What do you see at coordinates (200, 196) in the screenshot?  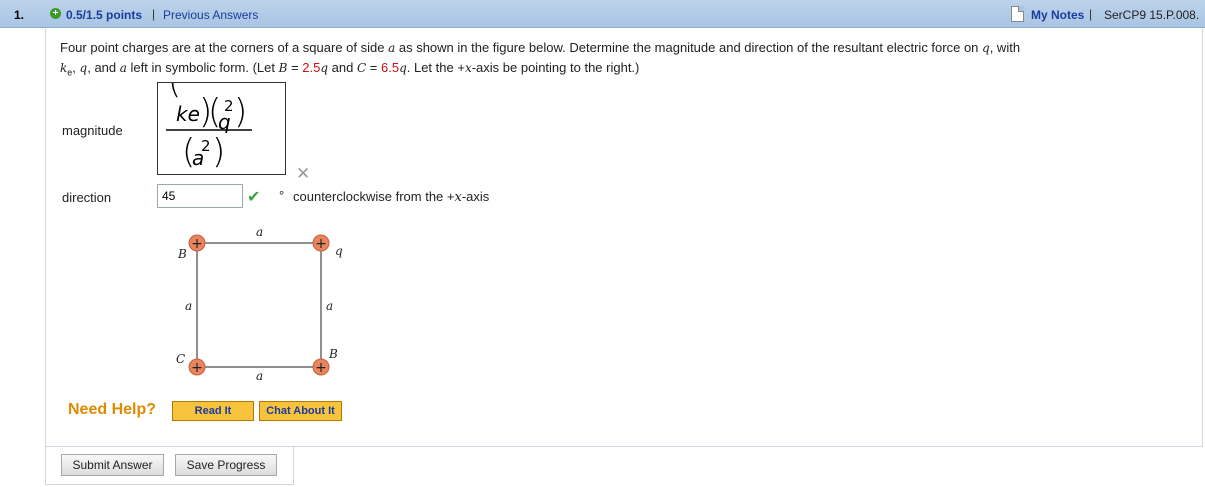 I see `direction-input` at bounding box center [200, 196].